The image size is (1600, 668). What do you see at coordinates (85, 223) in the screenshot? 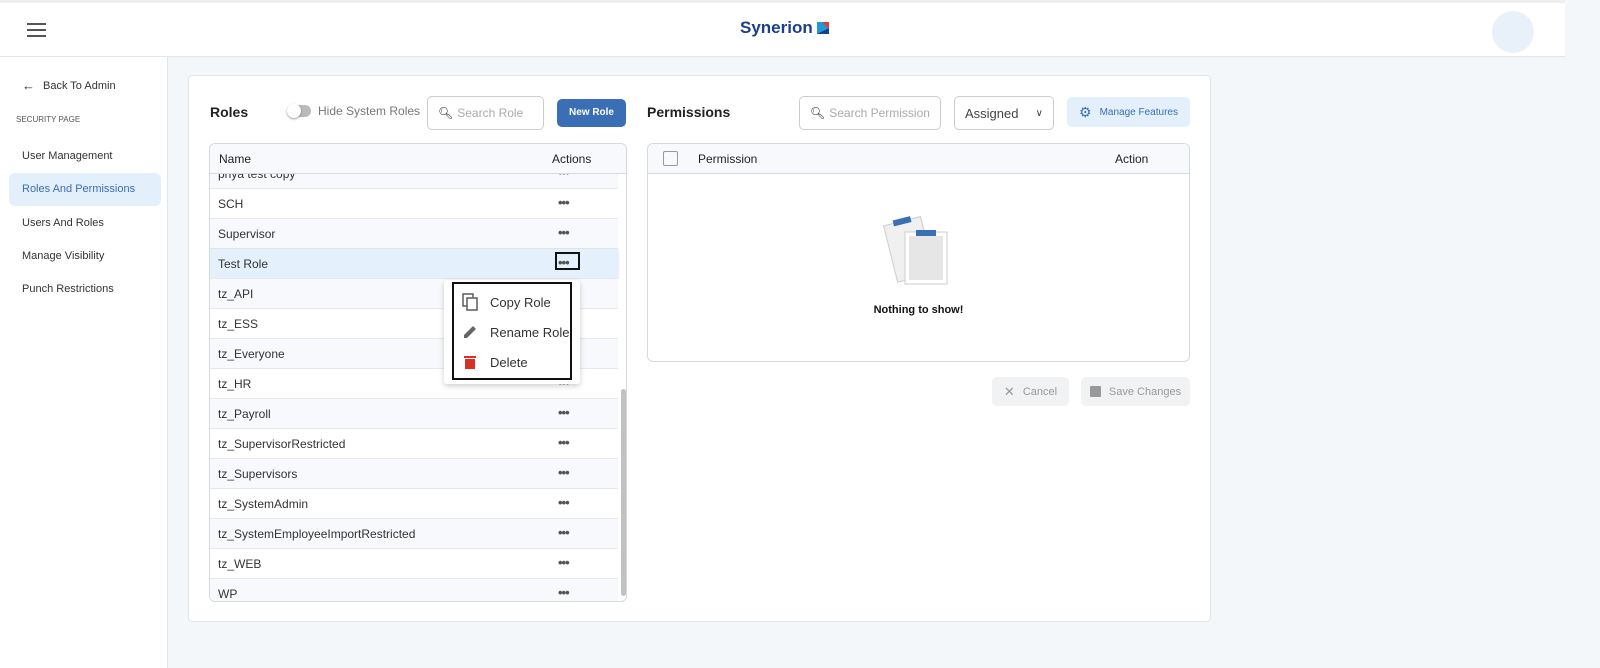
I see `sidebar-item-users-and-roles: Users And Roles` at bounding box center [85, 223].